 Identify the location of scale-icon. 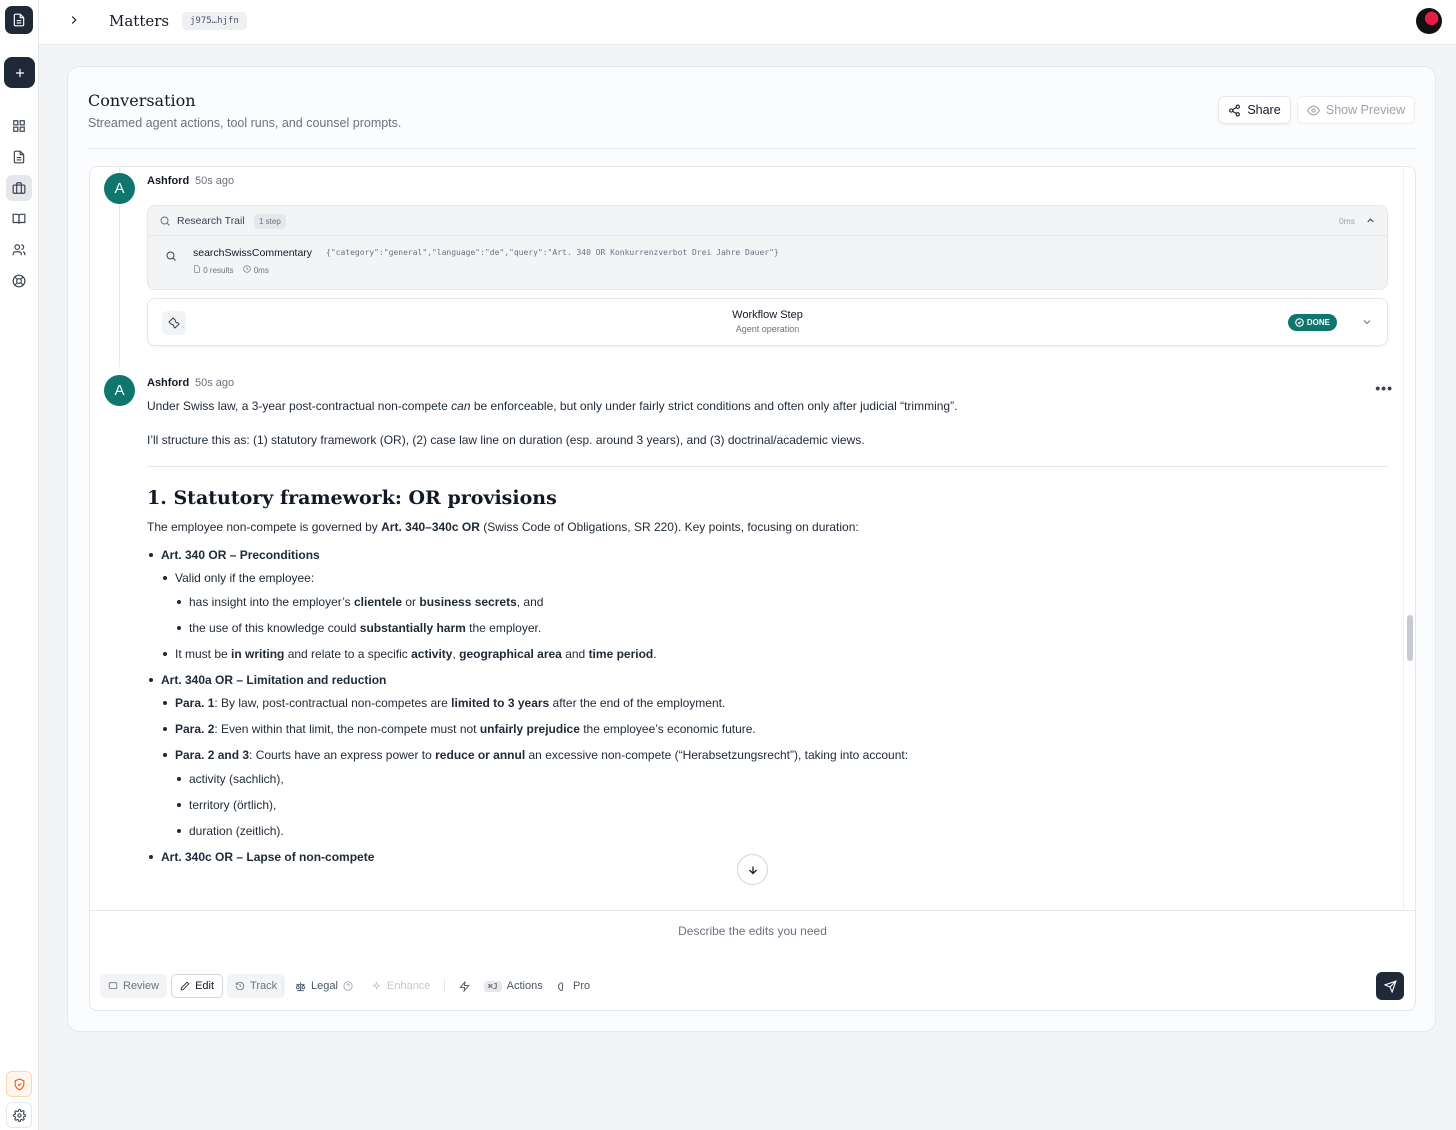
(300, 986).